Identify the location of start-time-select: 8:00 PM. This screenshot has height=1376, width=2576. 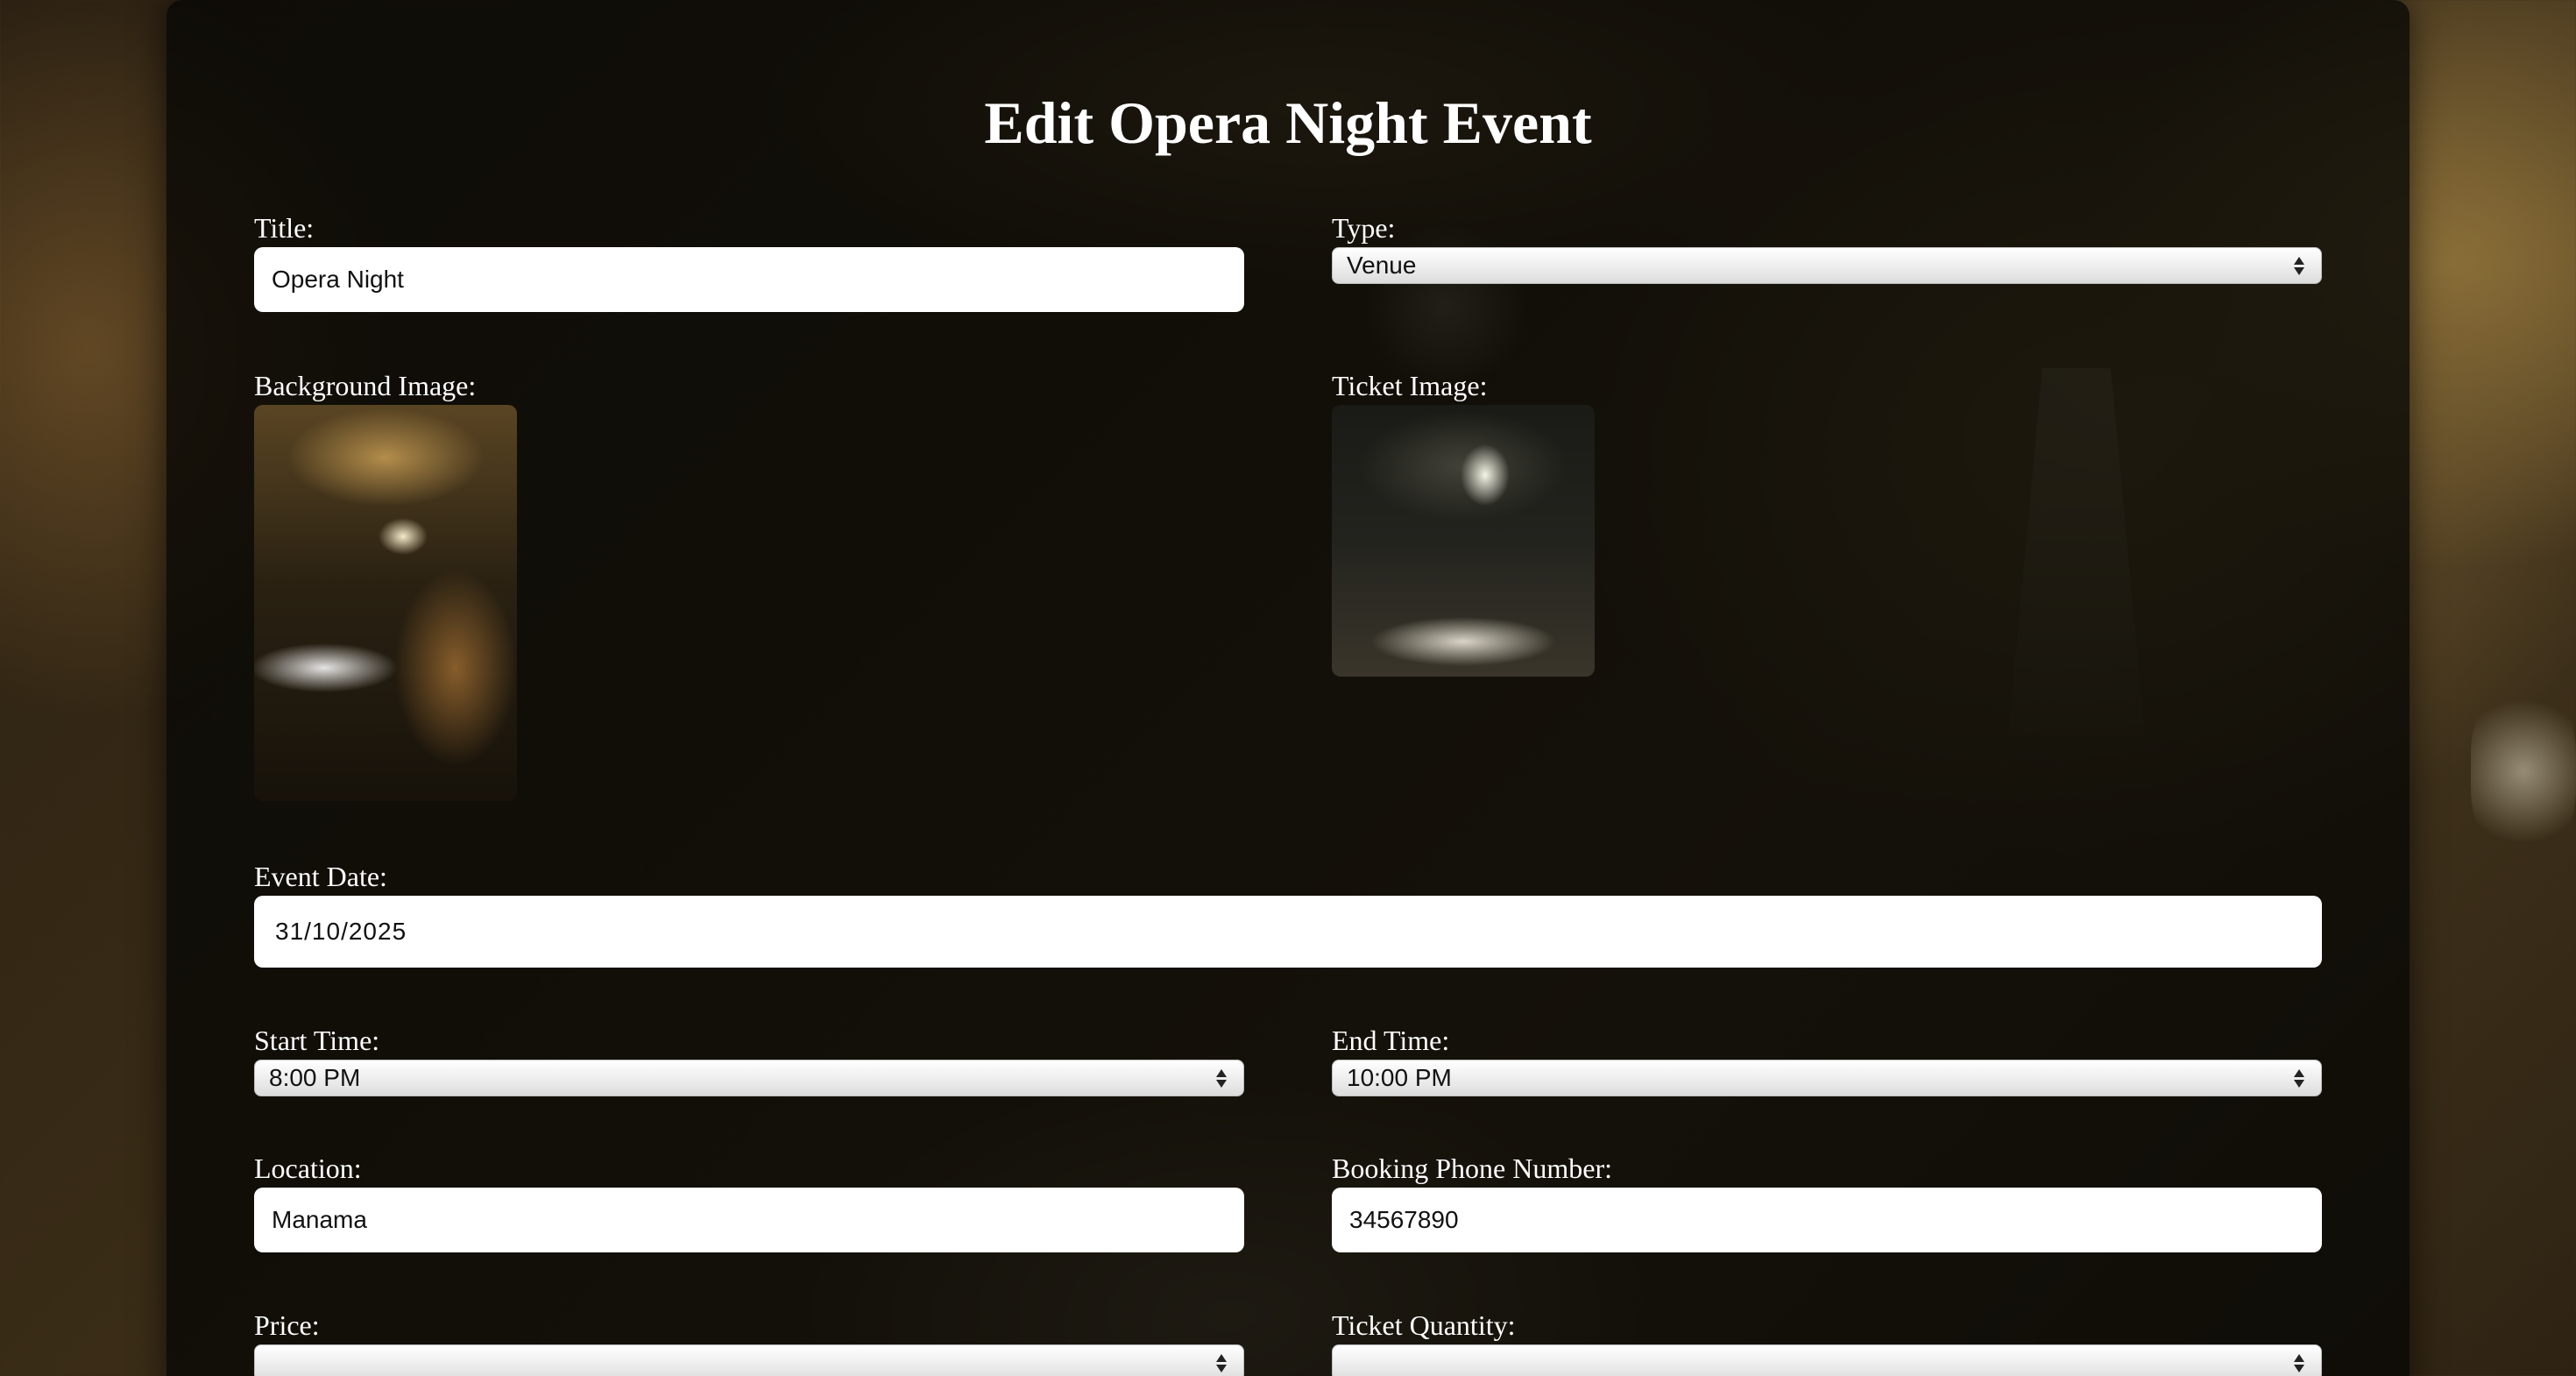
(749, 1078).